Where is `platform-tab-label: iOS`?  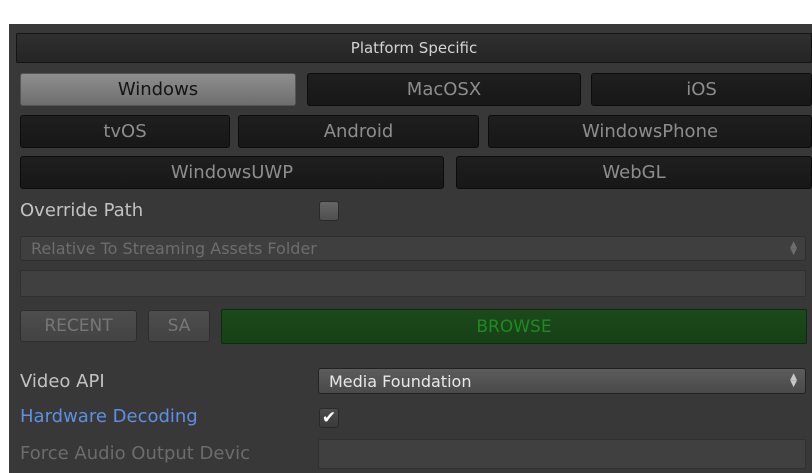
platform-tab-label: iOS is located at coordinates (701, 89).